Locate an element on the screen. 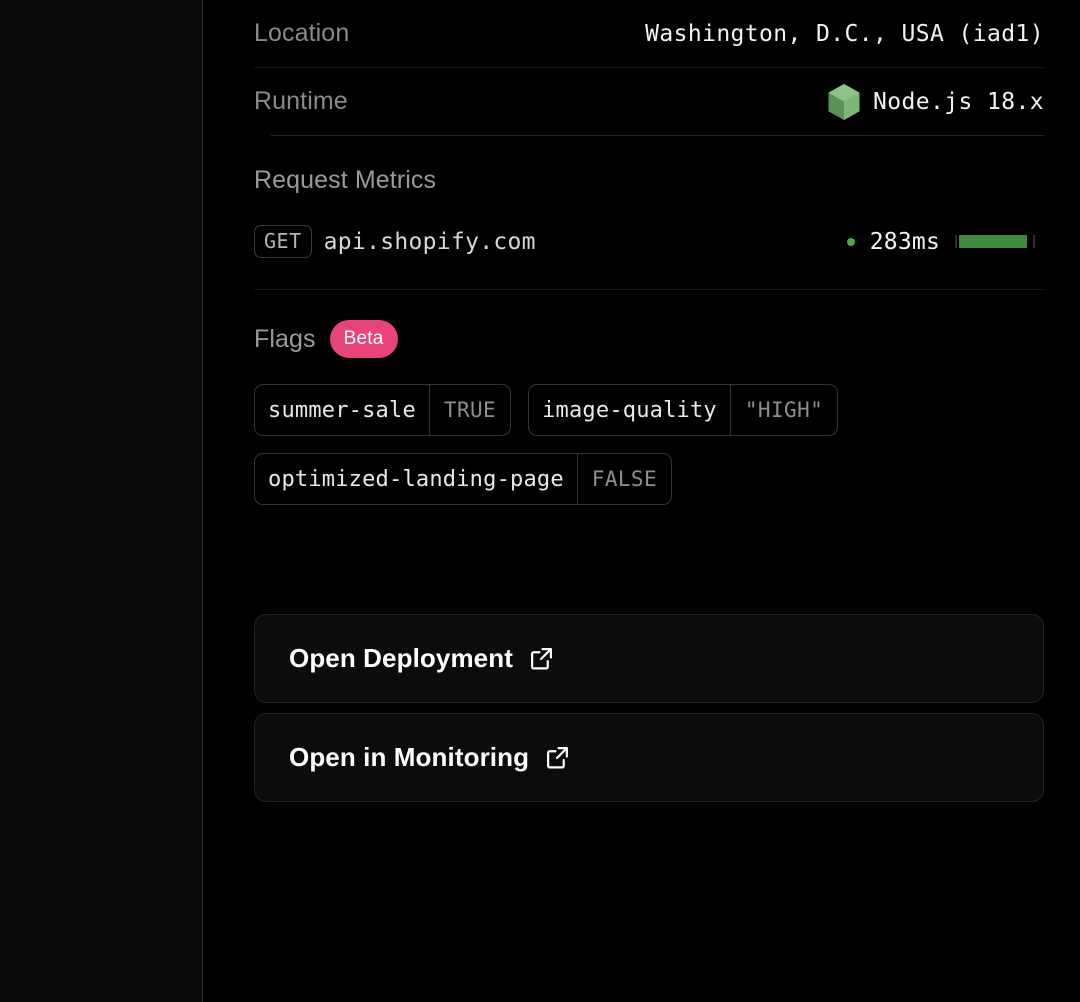 The image size is (1080, 1002). detail-value-location: Washington, D.C., USA (iad1) is located at coordinates (844, 33).